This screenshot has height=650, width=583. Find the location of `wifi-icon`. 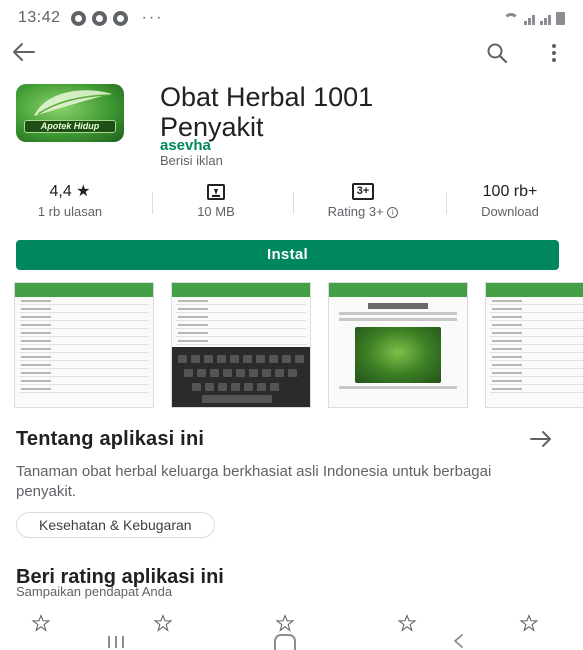

wifi-icon is located at coordinates (511, 19).